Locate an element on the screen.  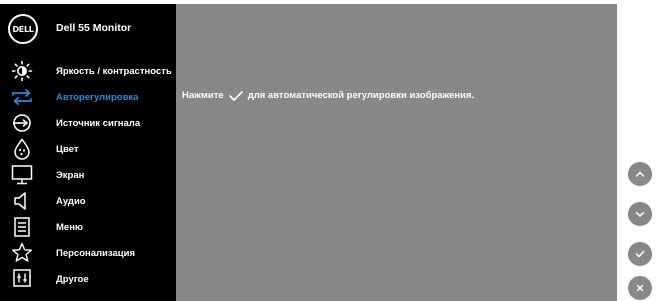
auto-adjust-icon is located at coordinates (22, 97).